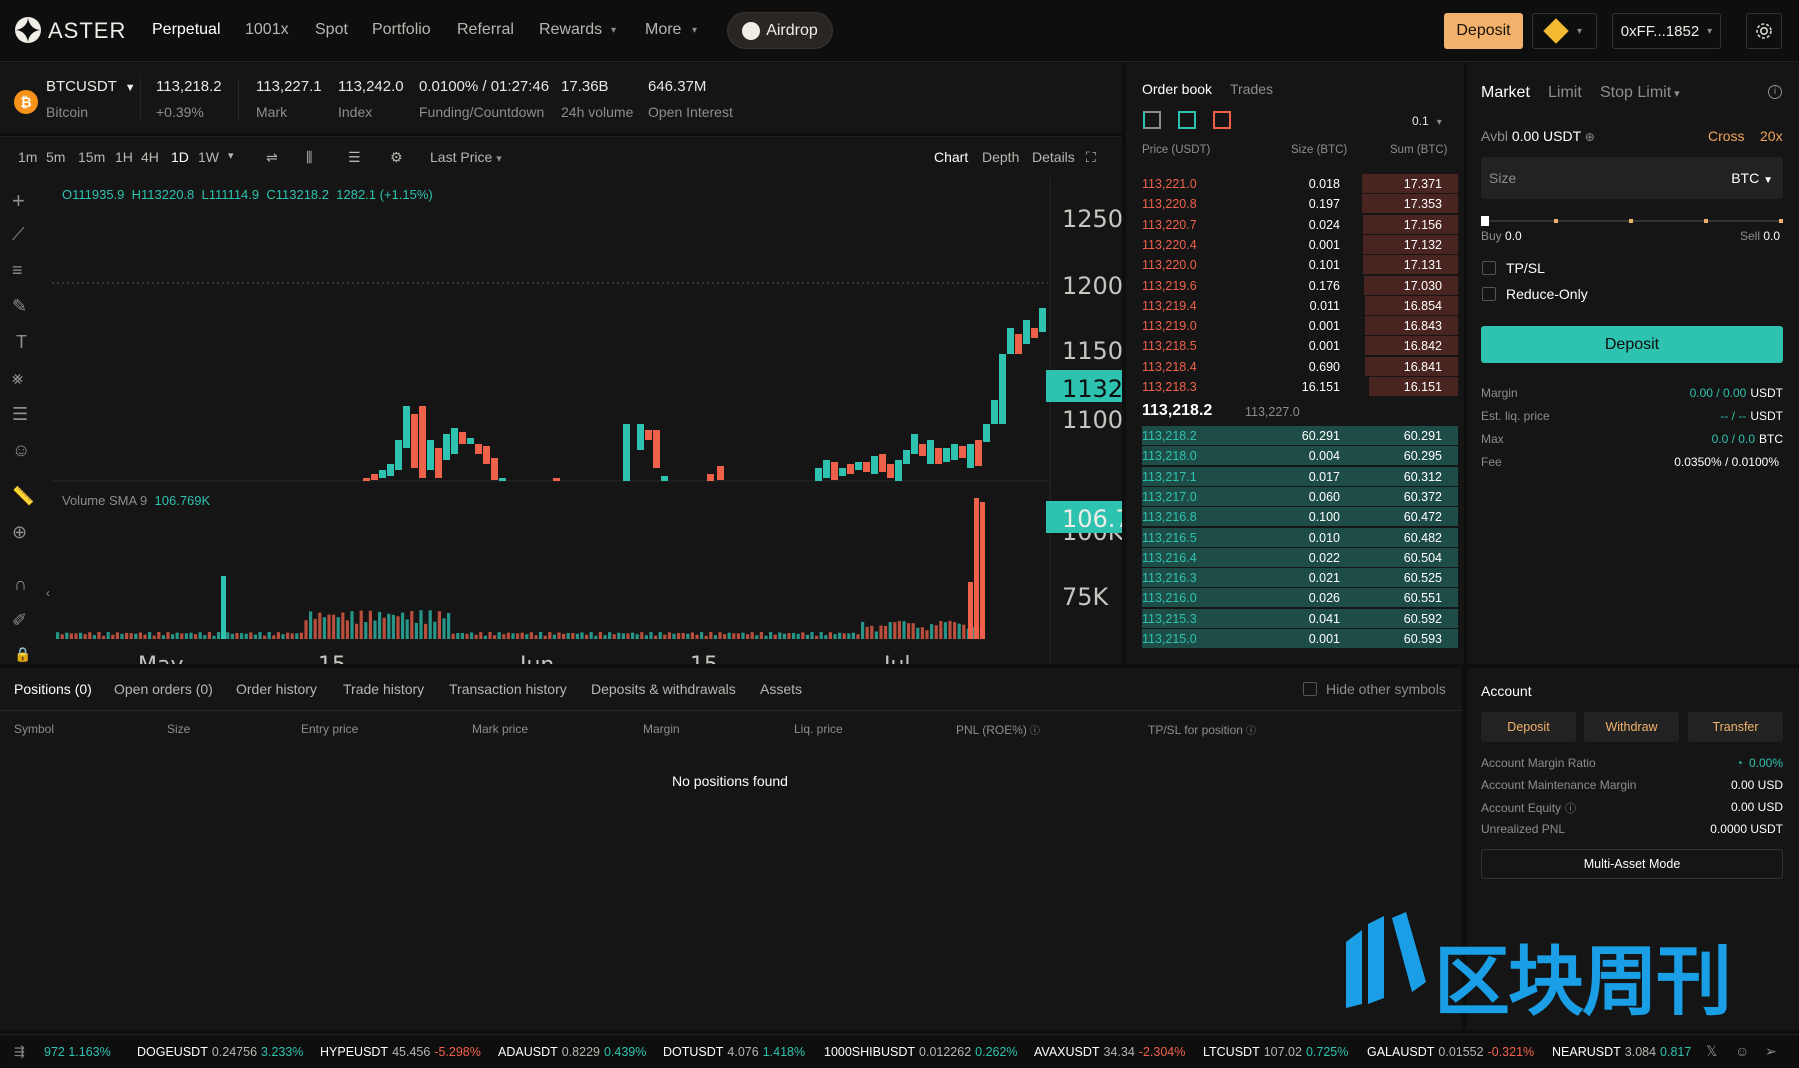  Describe the element at coordinates (1300, 265) in the screenshot. I see `ask-row: 113,220.0 0.101 17.131` at that location.